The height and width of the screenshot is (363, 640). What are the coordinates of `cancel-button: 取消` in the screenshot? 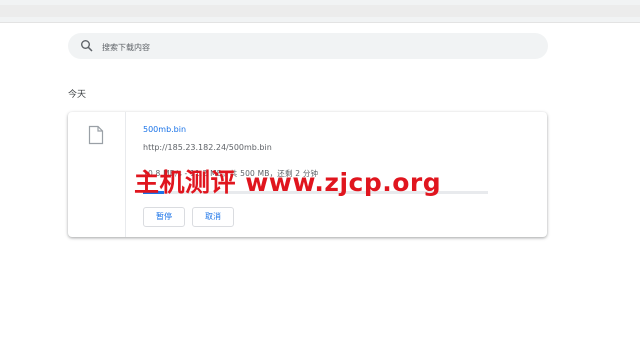 It's located at (213, 217).